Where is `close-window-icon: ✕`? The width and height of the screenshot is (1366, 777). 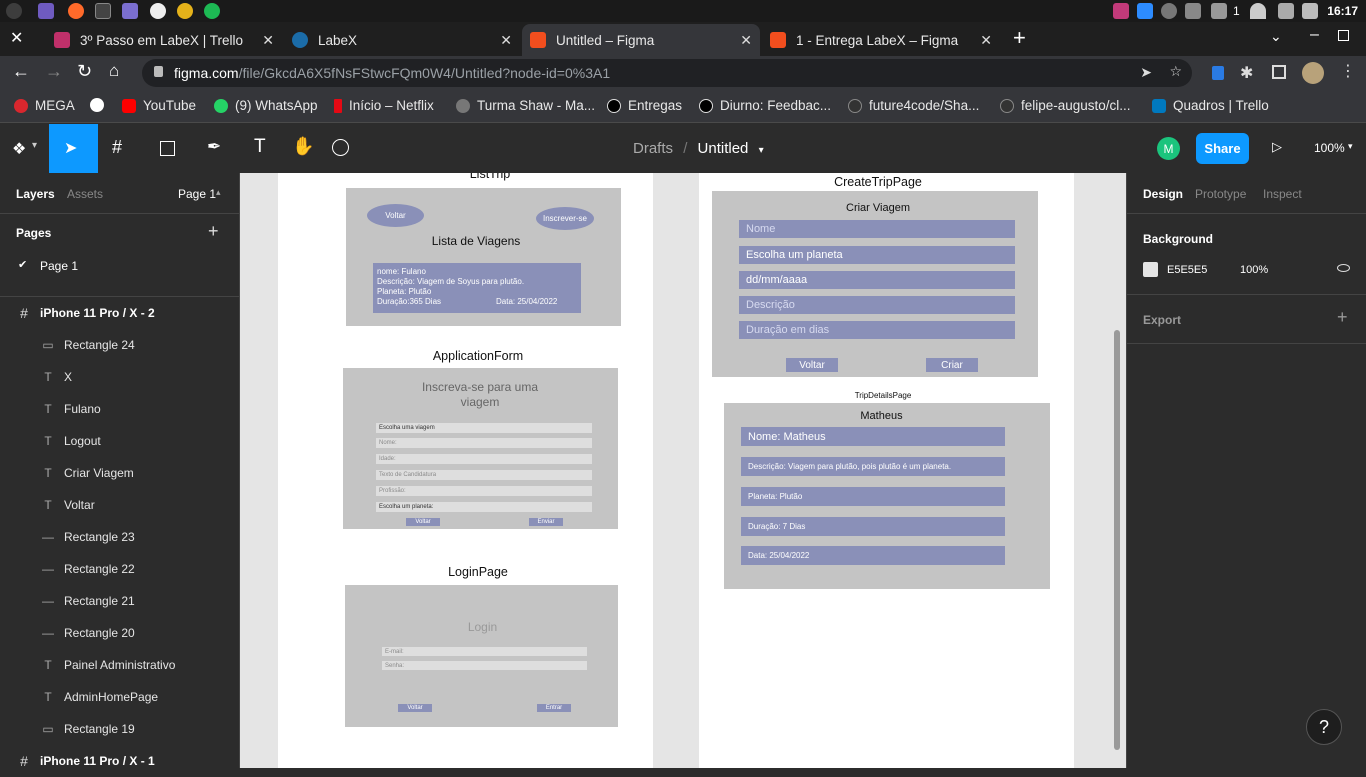 close-window-icon: ✕ is located at coordinates (16, 38).